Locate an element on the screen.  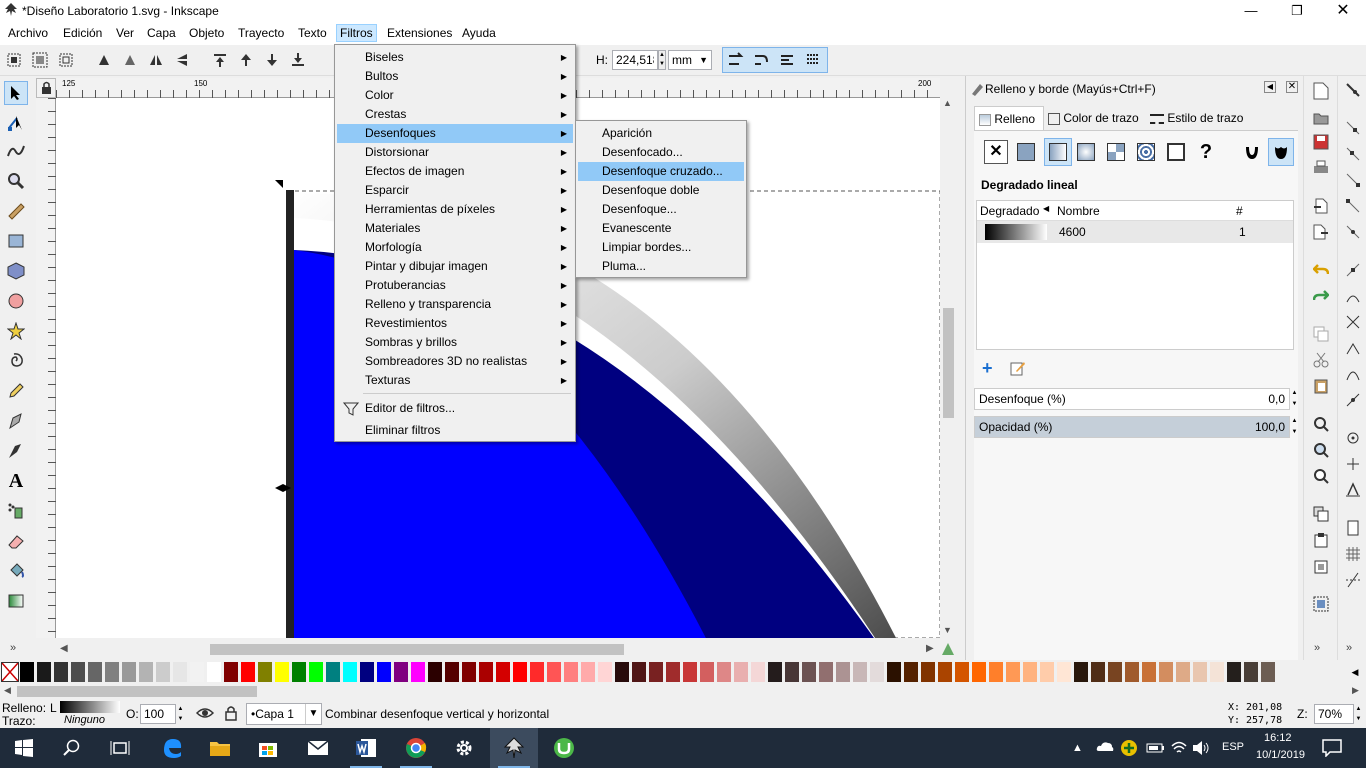
redo-icon is located at coordinates (1321, 297).